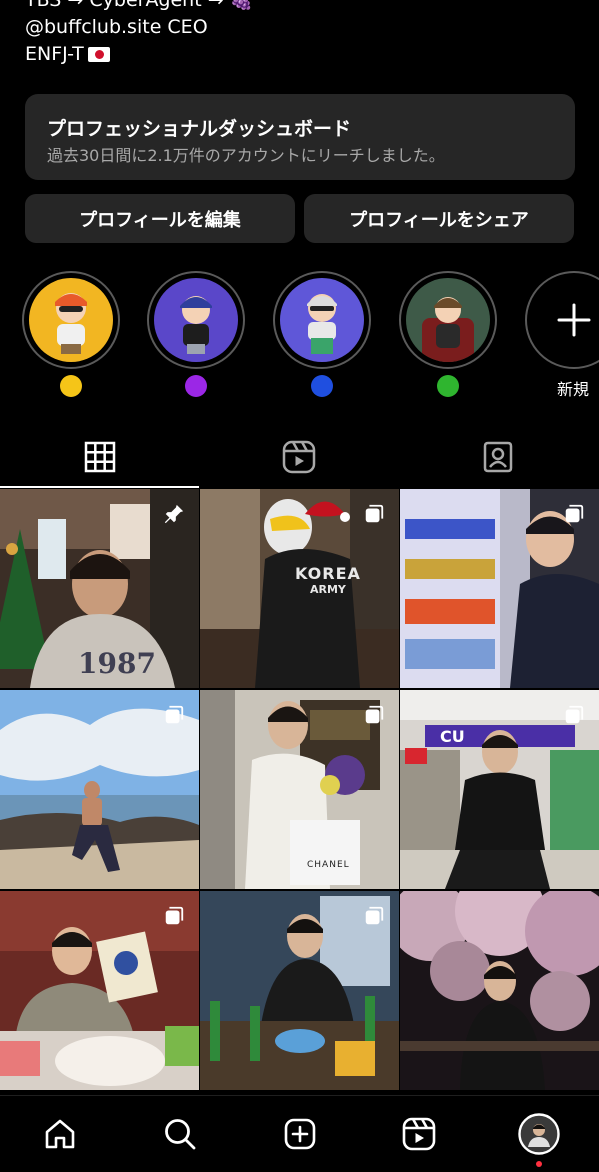 The width and height of the screenshot is (599, 1172). What do you see at coordinates (574, 320) in the screenshot?
I see `plus-icon` at bounding box center [574, 320].